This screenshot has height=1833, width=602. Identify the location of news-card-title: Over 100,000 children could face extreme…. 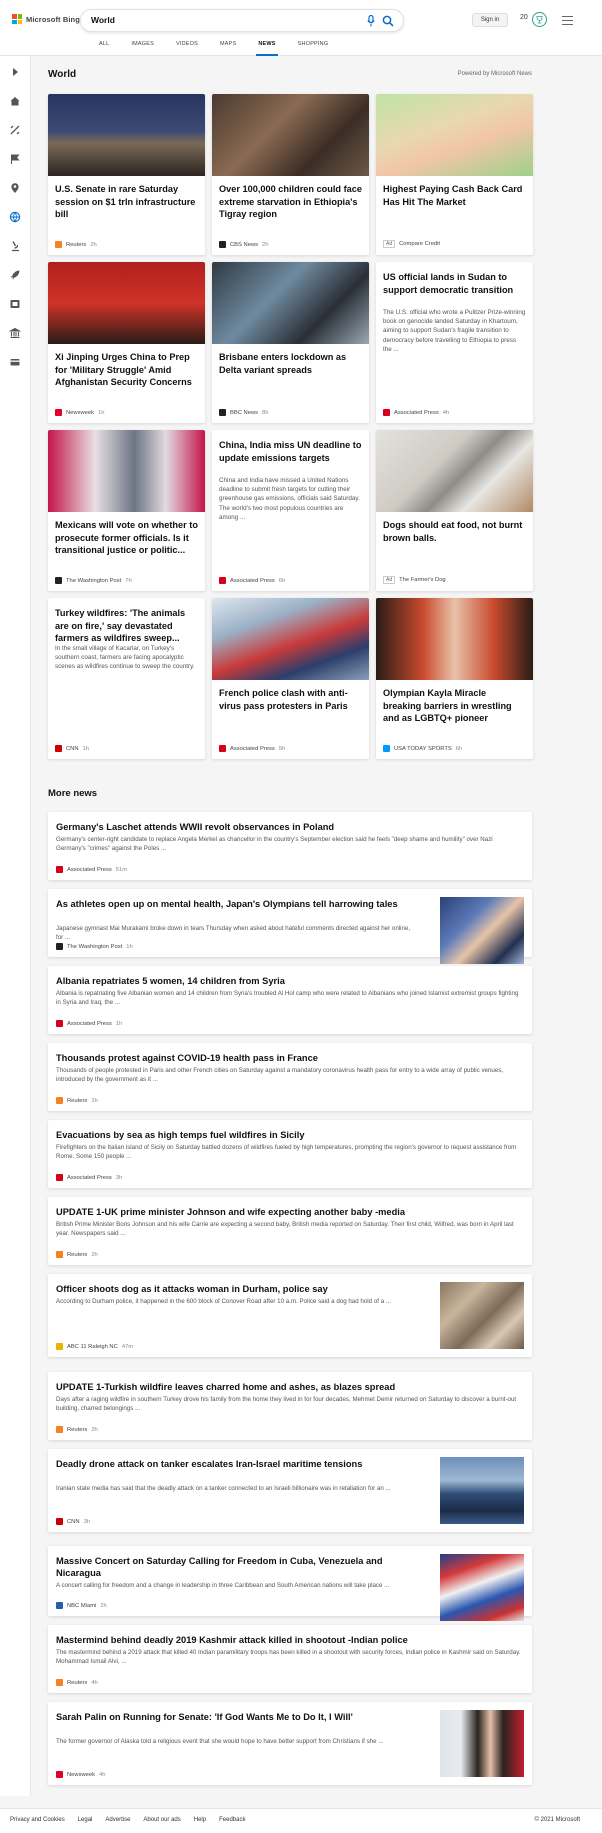
(290, 202).